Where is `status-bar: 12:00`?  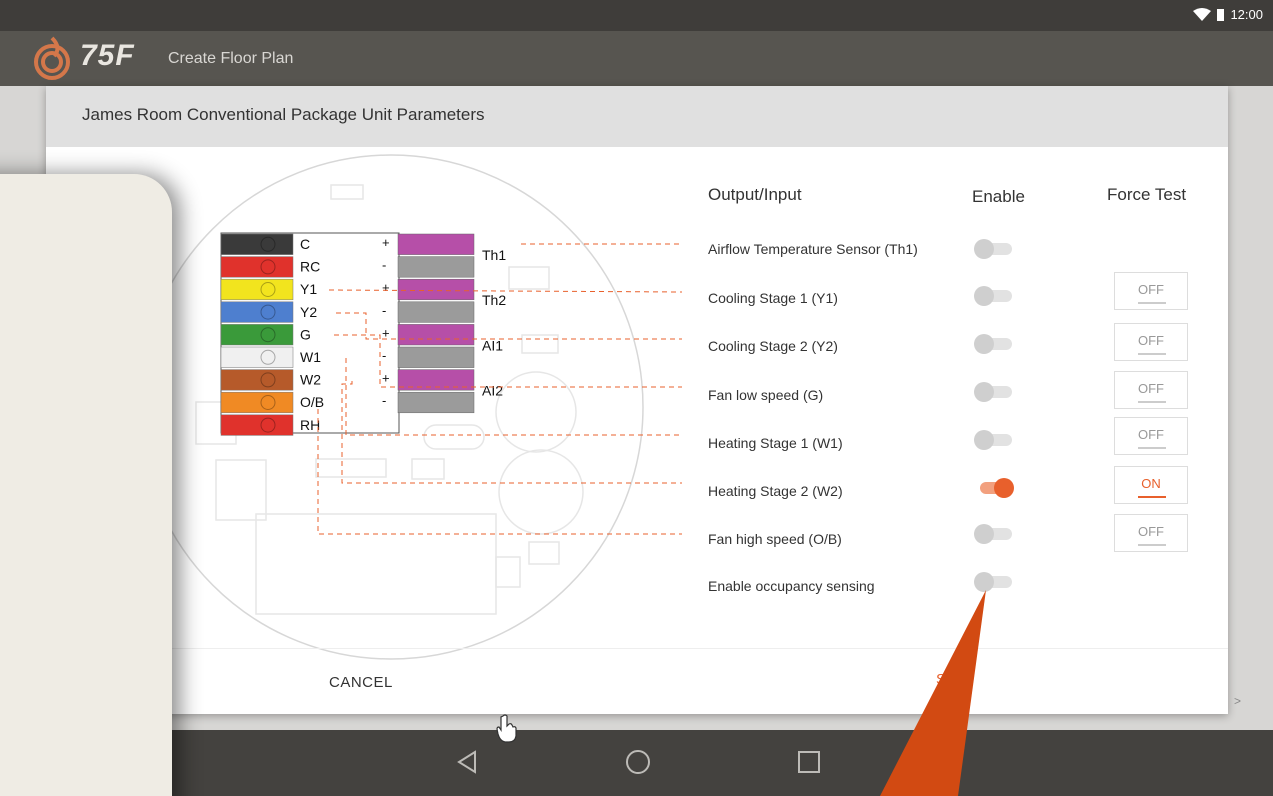
status-bar: 12:00 is located at coordinates (636, 15).